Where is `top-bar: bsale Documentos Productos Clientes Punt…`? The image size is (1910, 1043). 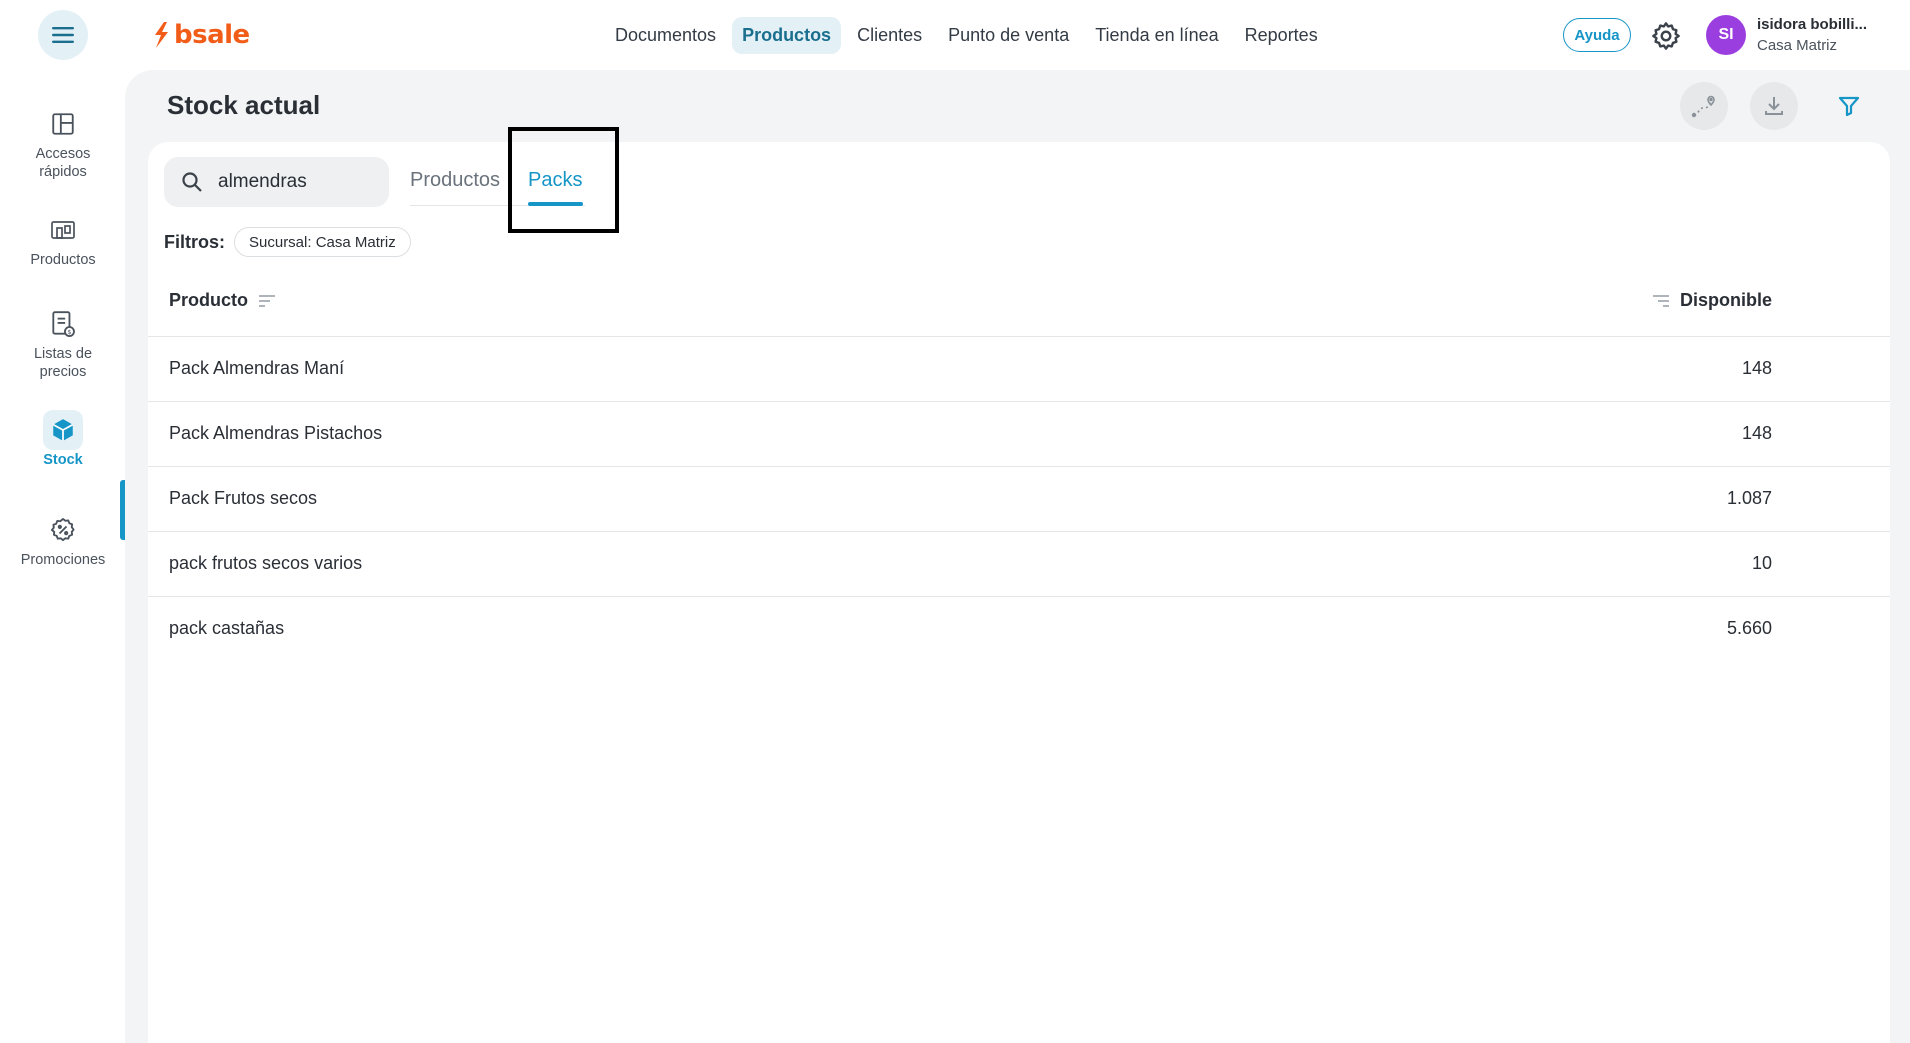 top-bar: bsale Documentos Productos Clientes Punt… is located at coordinates (955, 35).